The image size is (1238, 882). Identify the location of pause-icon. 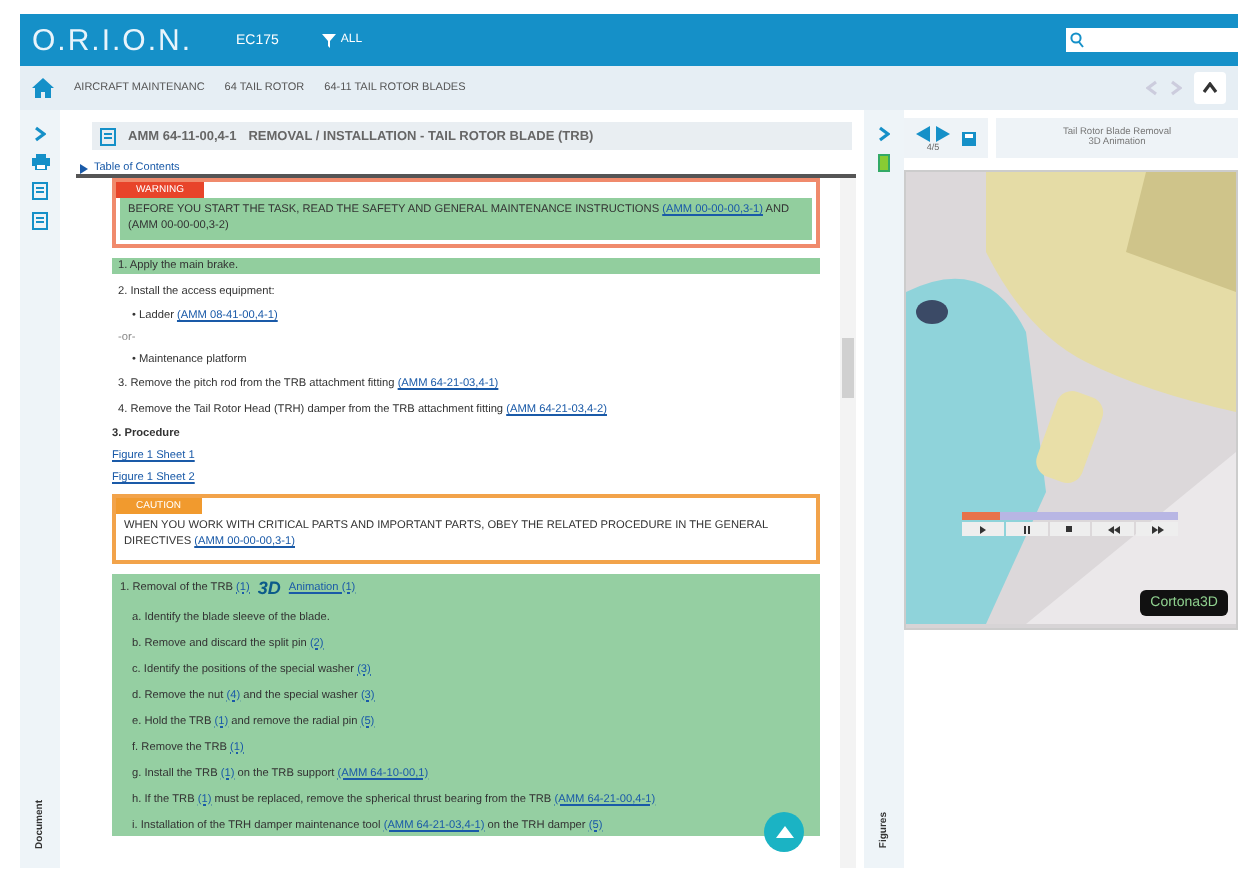
(1026, 529).